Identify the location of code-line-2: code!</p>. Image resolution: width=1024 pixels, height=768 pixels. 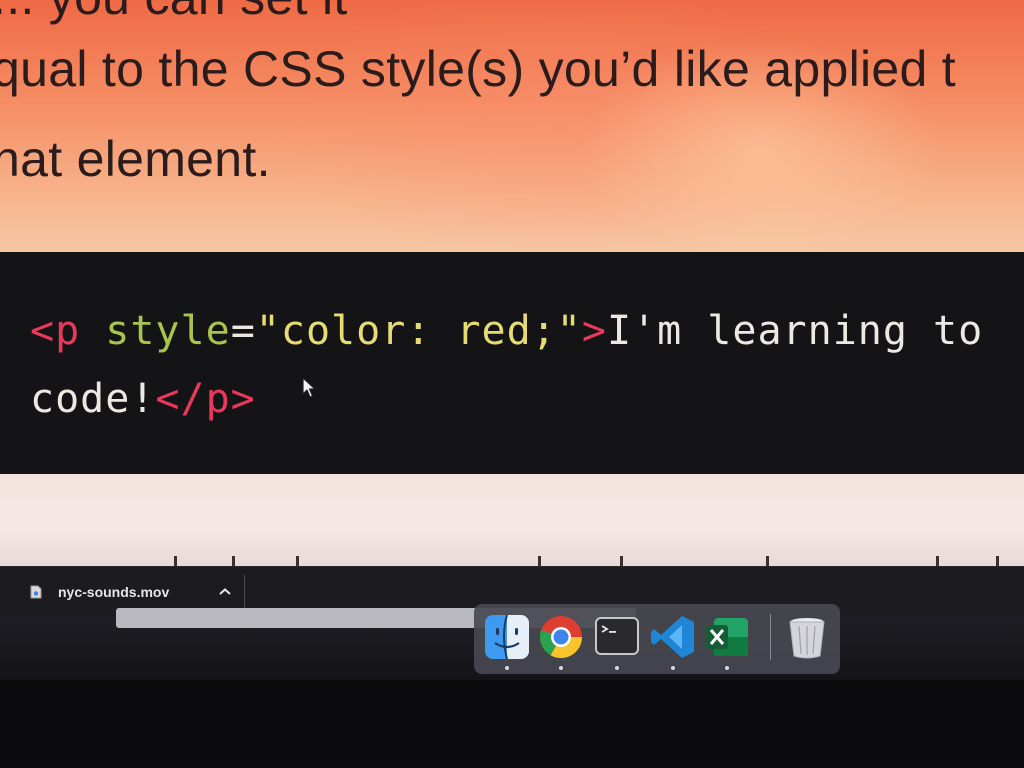
(143, 399).